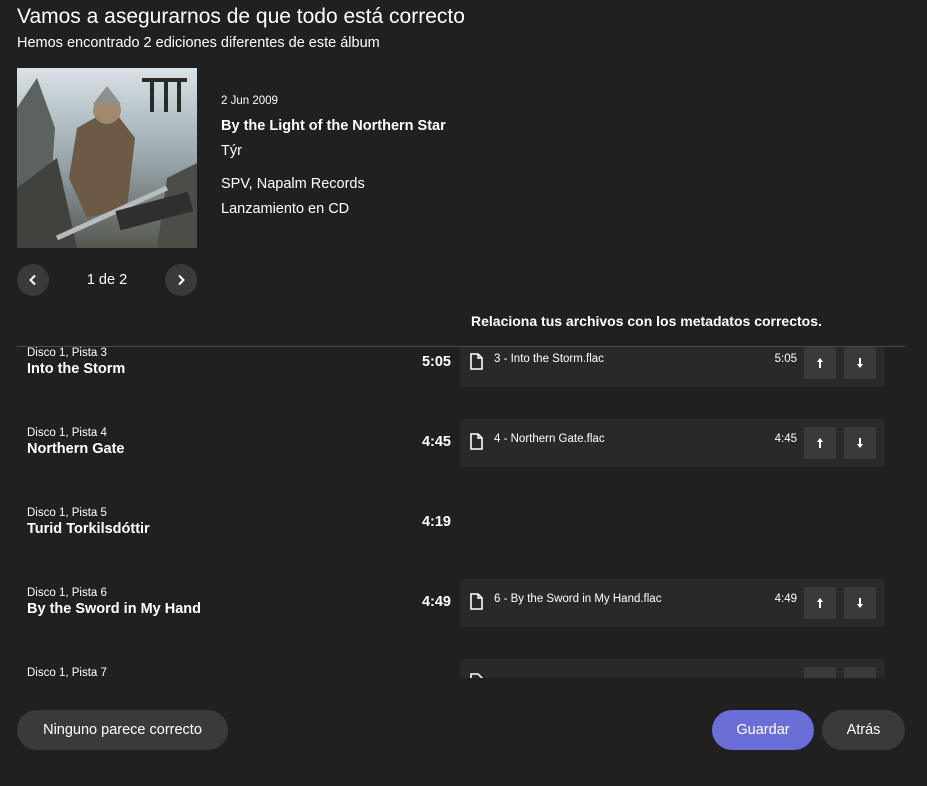 The height and width of the screenshot is (786, 927). Describe the element at coordinates (67, 672) in the screenshot. I see `track-position: Disco 1, Pista 7` at that location.